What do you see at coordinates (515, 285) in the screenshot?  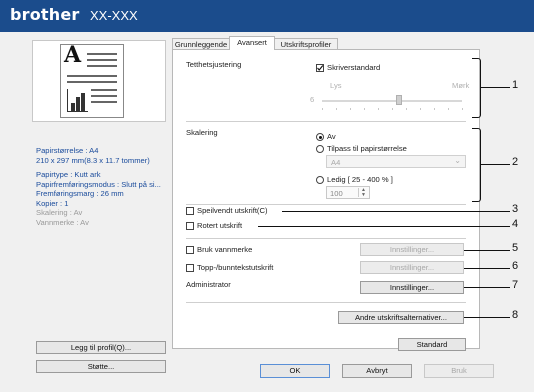 I see `callout-number-7: 7` at bounding box center [515, 285].